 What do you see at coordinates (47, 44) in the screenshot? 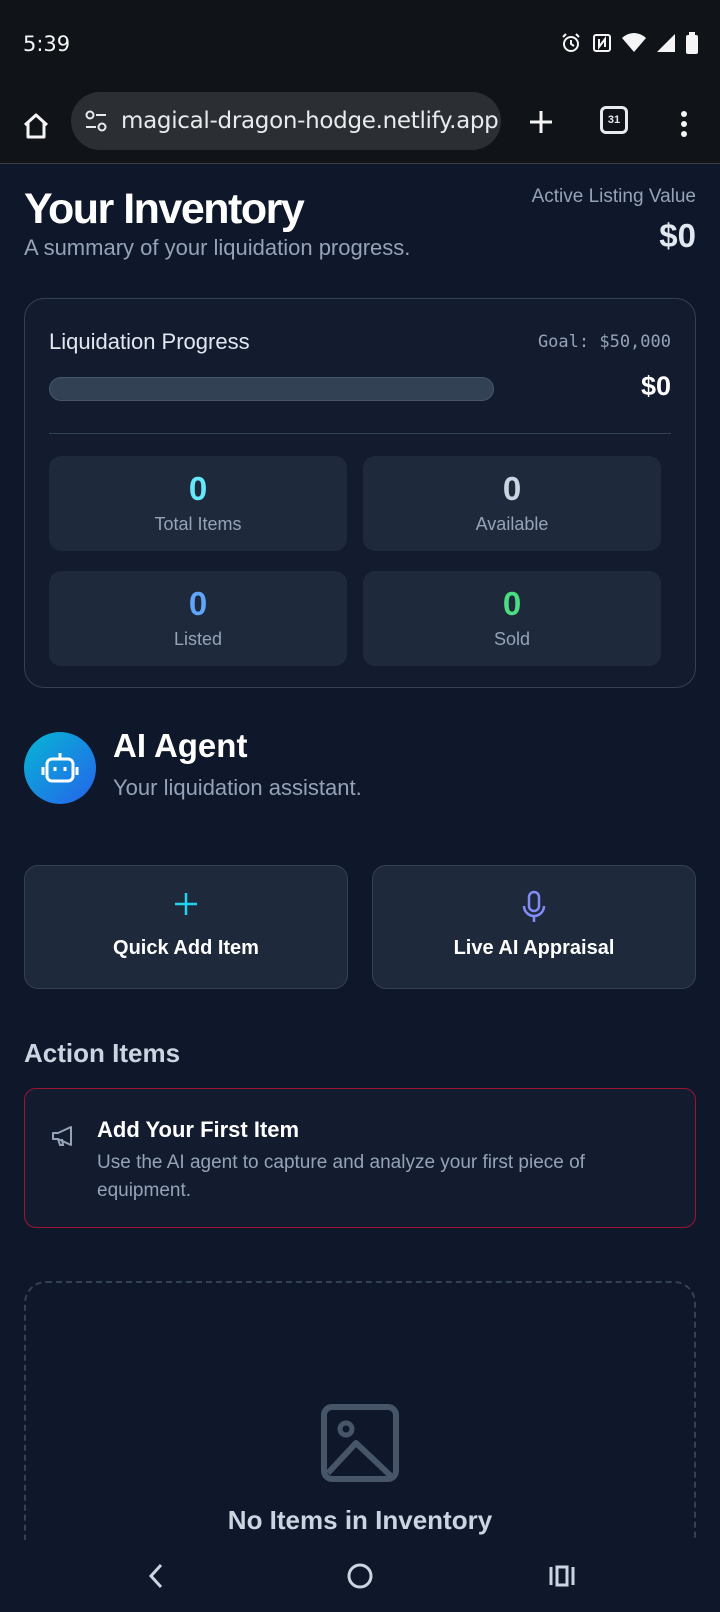
I see `status-time: 5:39` at bounding box center [47, 44].